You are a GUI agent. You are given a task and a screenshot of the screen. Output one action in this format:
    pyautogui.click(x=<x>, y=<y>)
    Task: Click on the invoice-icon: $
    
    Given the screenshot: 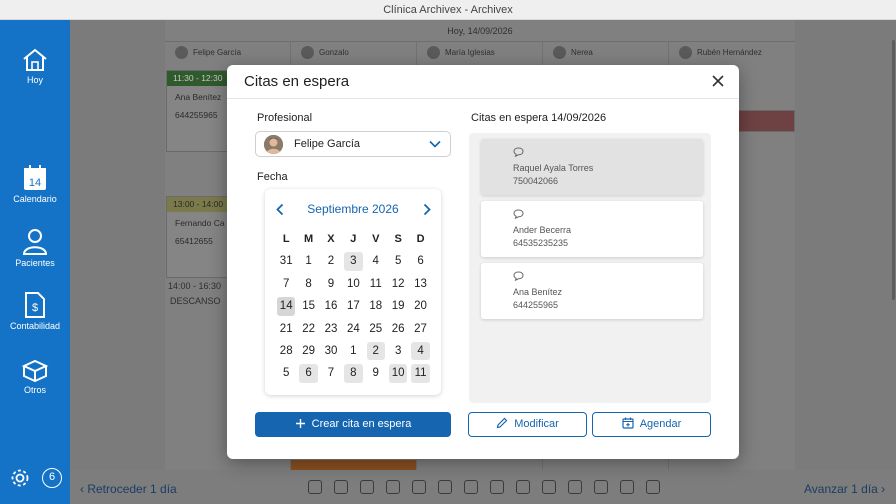 What is the action you would take?
    pyautogui.click(x=35, y=305)
    